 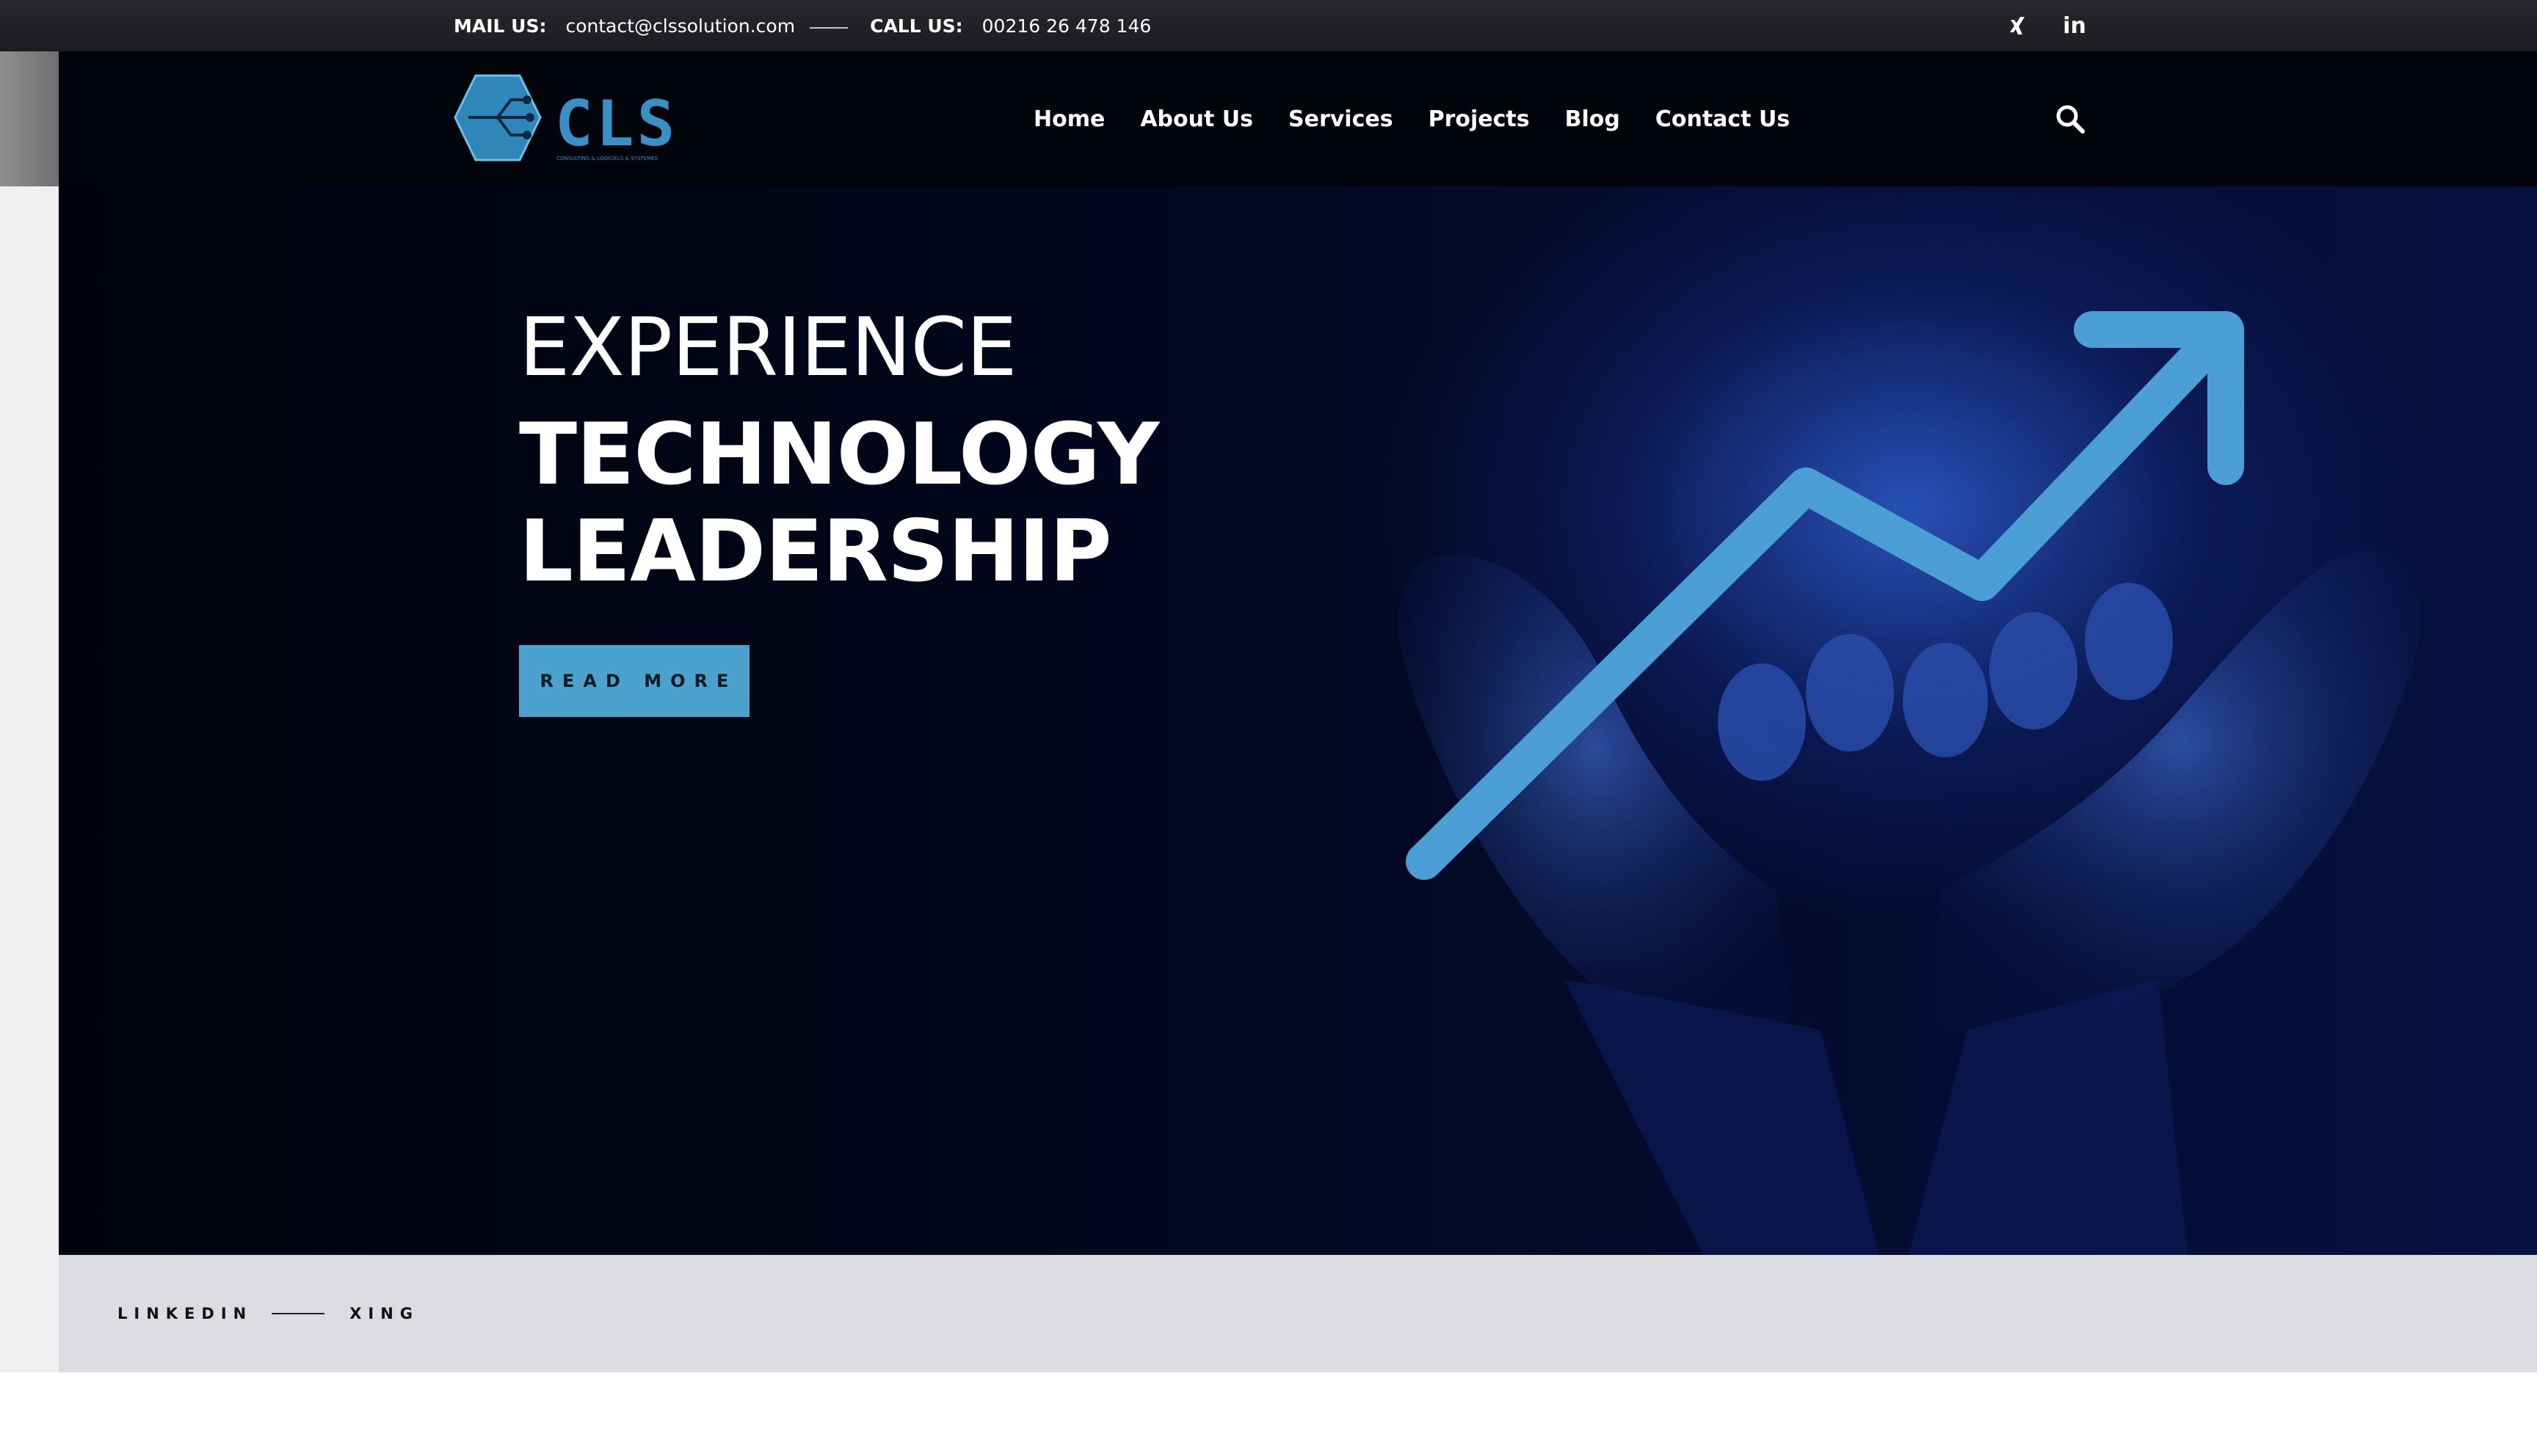 I want to click on nav-contact-us: Contact Us, so click(x=1722, y=119).